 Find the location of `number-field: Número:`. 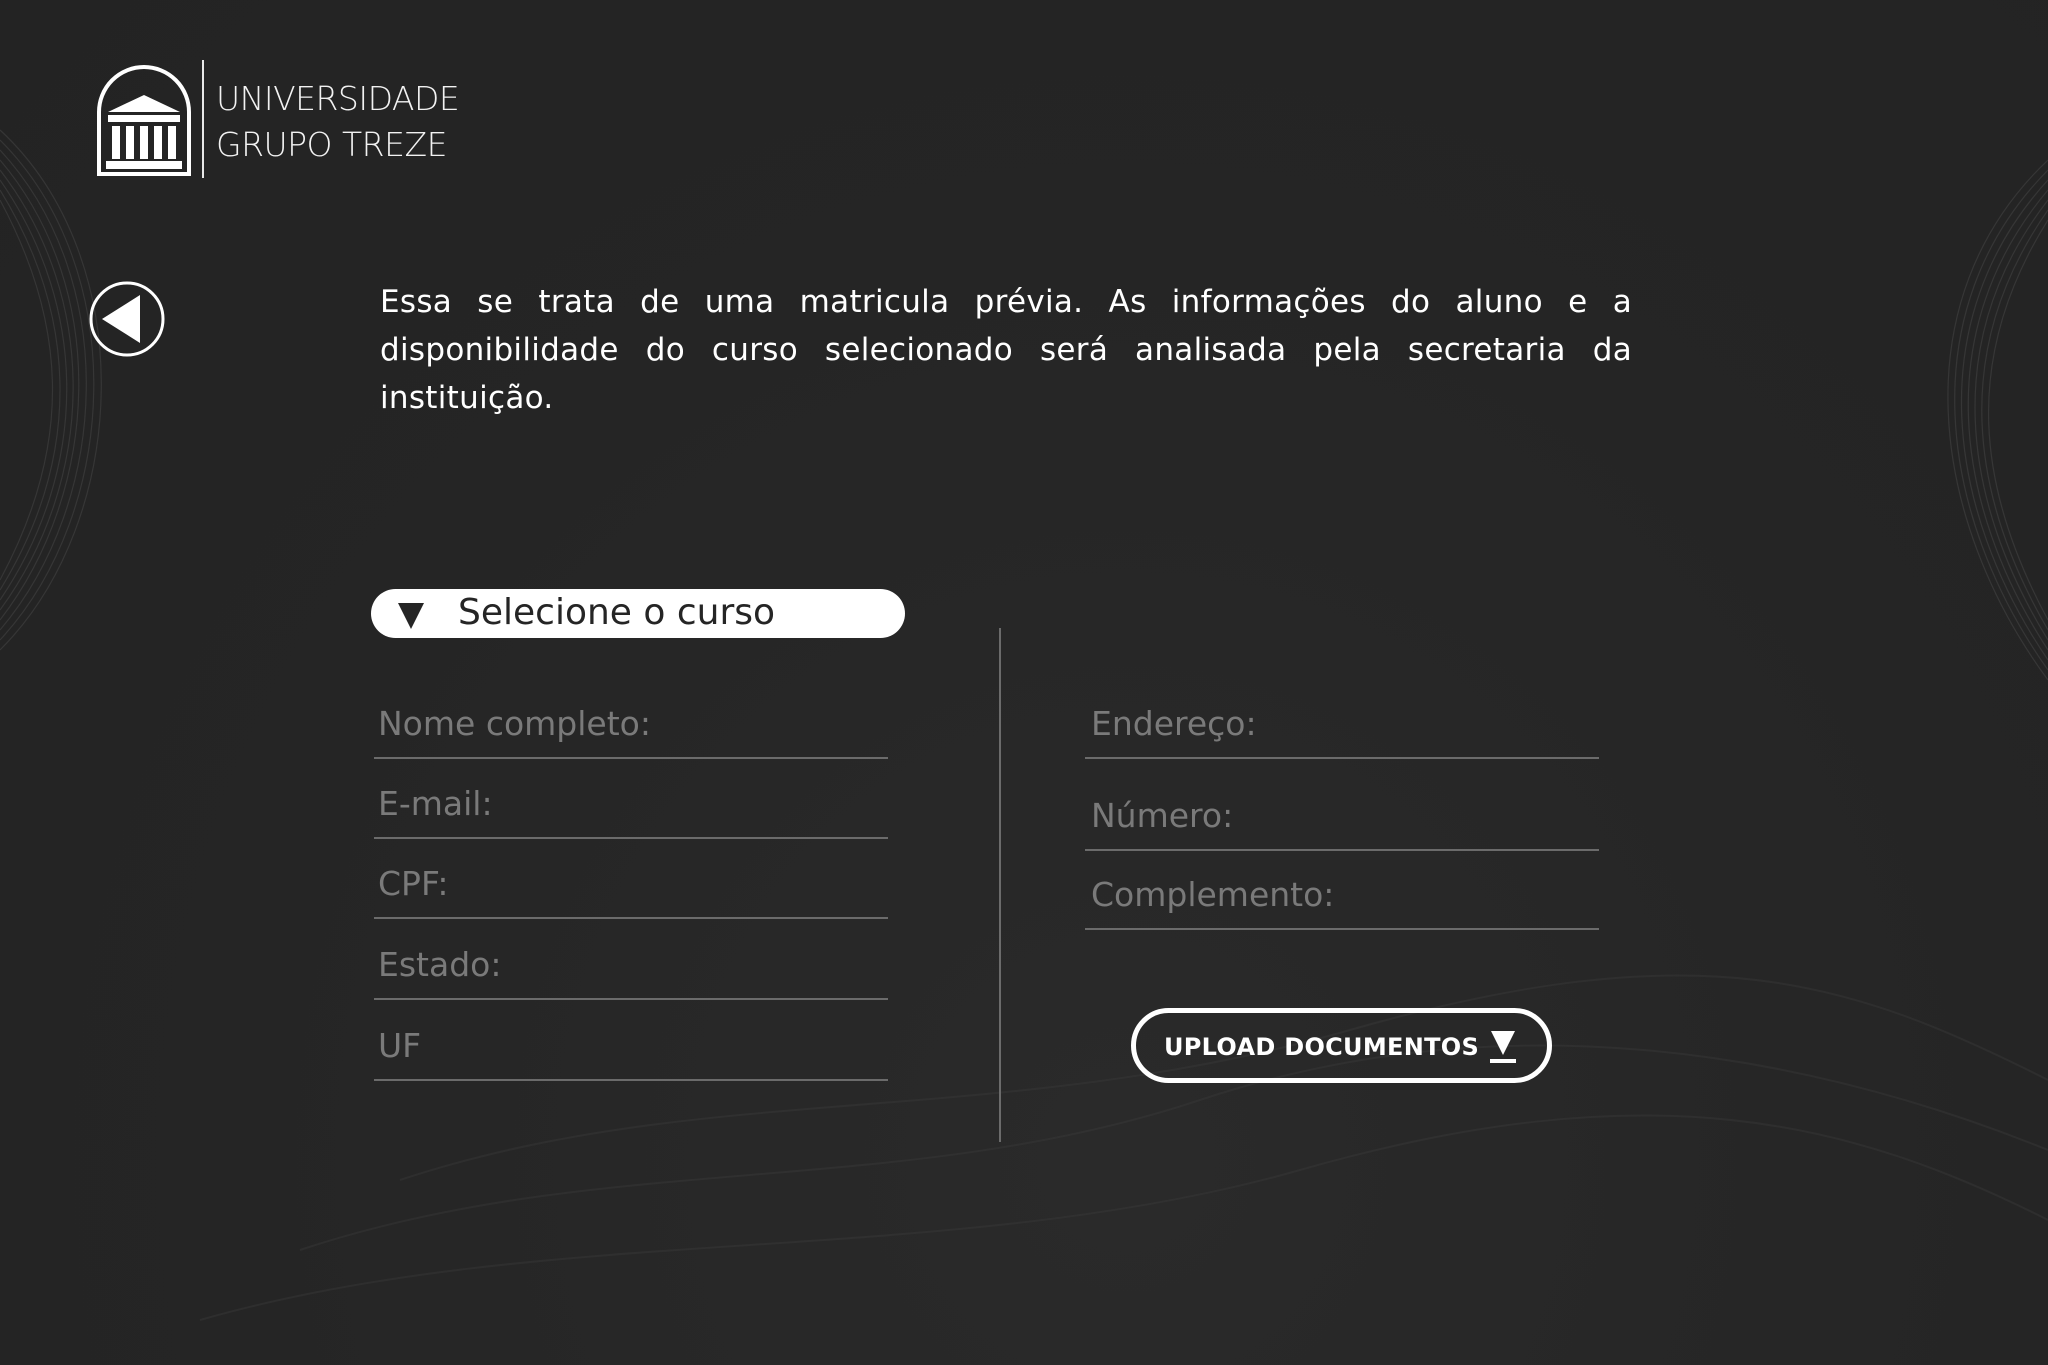

number-field: Número: is located at coordinates (1342, 820).